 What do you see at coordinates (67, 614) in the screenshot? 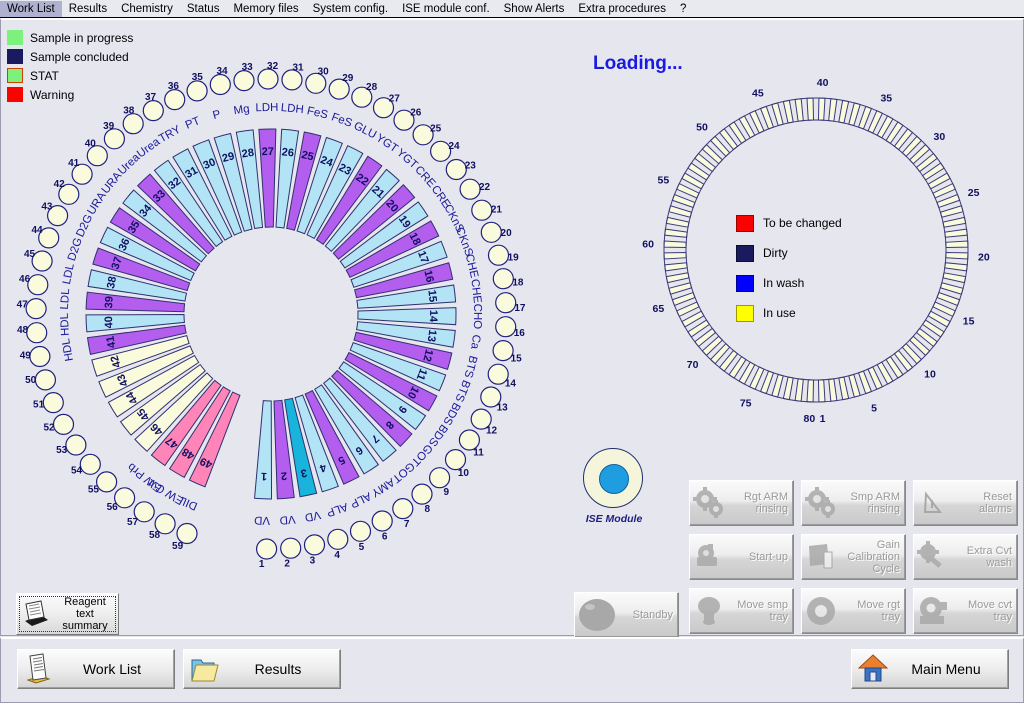
I see `reagent-text-summary-button: Reagent text summary` at bounding box center [67, 614].